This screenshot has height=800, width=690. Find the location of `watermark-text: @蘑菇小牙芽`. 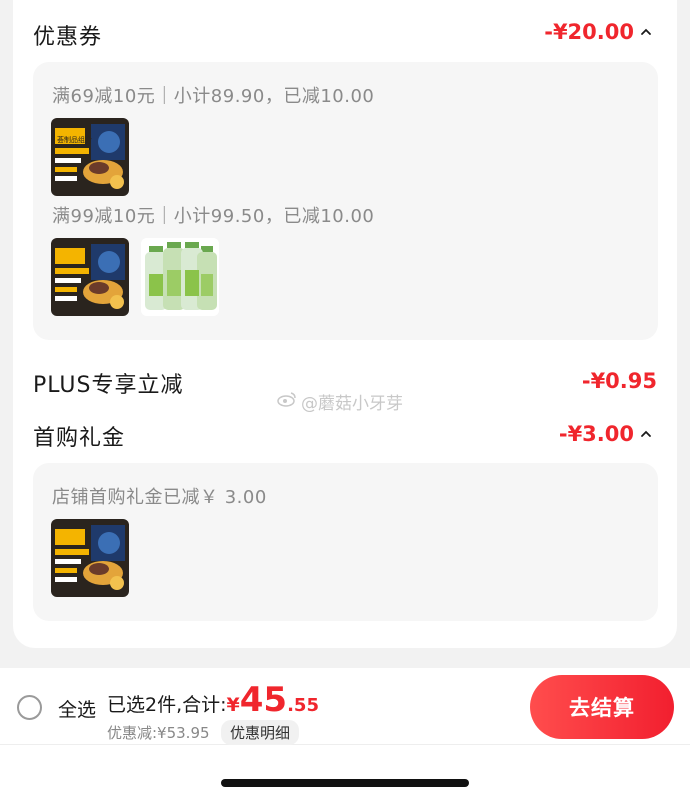

watermark-text: @蘑菇小牙芽 is located at coordinates (352, 404).